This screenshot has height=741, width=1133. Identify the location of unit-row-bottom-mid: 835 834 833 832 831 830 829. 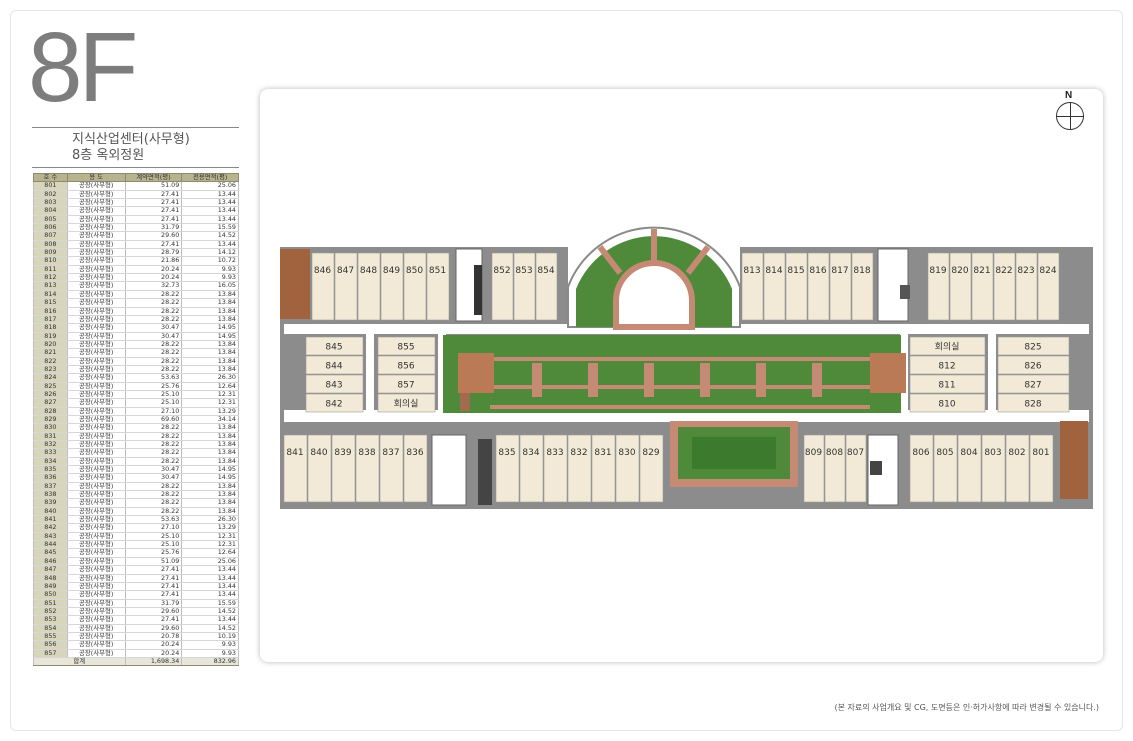
(579, 468).